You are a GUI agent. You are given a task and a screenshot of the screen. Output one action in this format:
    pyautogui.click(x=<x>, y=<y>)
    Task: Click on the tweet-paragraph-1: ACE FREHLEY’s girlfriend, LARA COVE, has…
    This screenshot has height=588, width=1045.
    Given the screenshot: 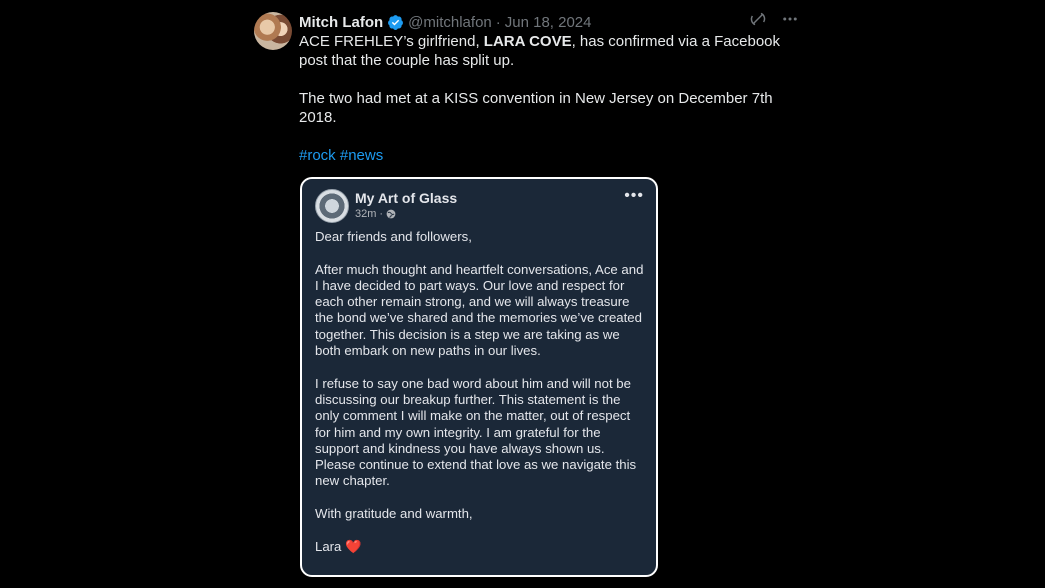 What is the action you would take?
    pyautogui.click(x=549, y=51)
    